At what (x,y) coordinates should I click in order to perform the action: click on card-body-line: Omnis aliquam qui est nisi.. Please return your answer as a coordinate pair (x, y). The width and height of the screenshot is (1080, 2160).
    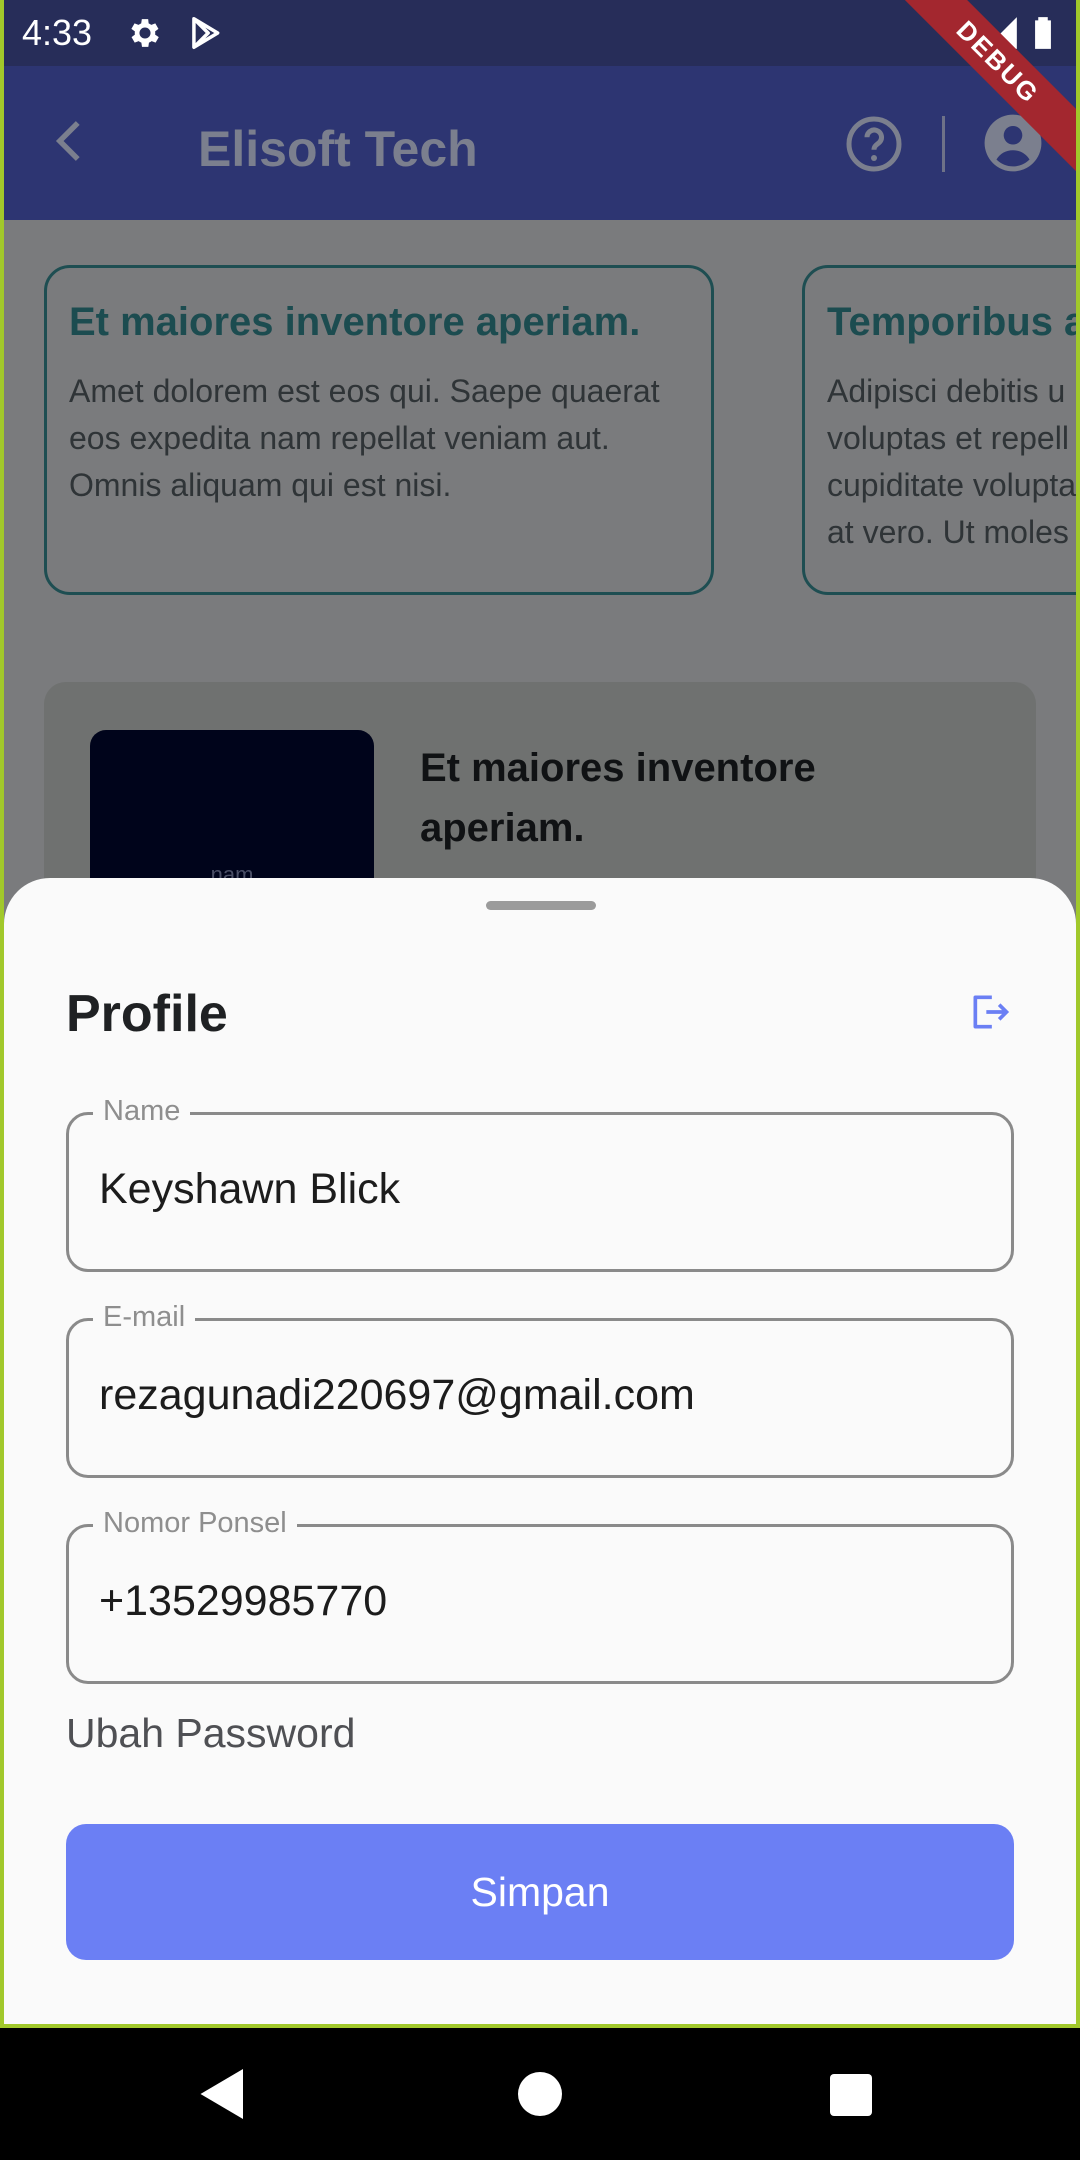
    Looking at the image, I should click on (260, 485).